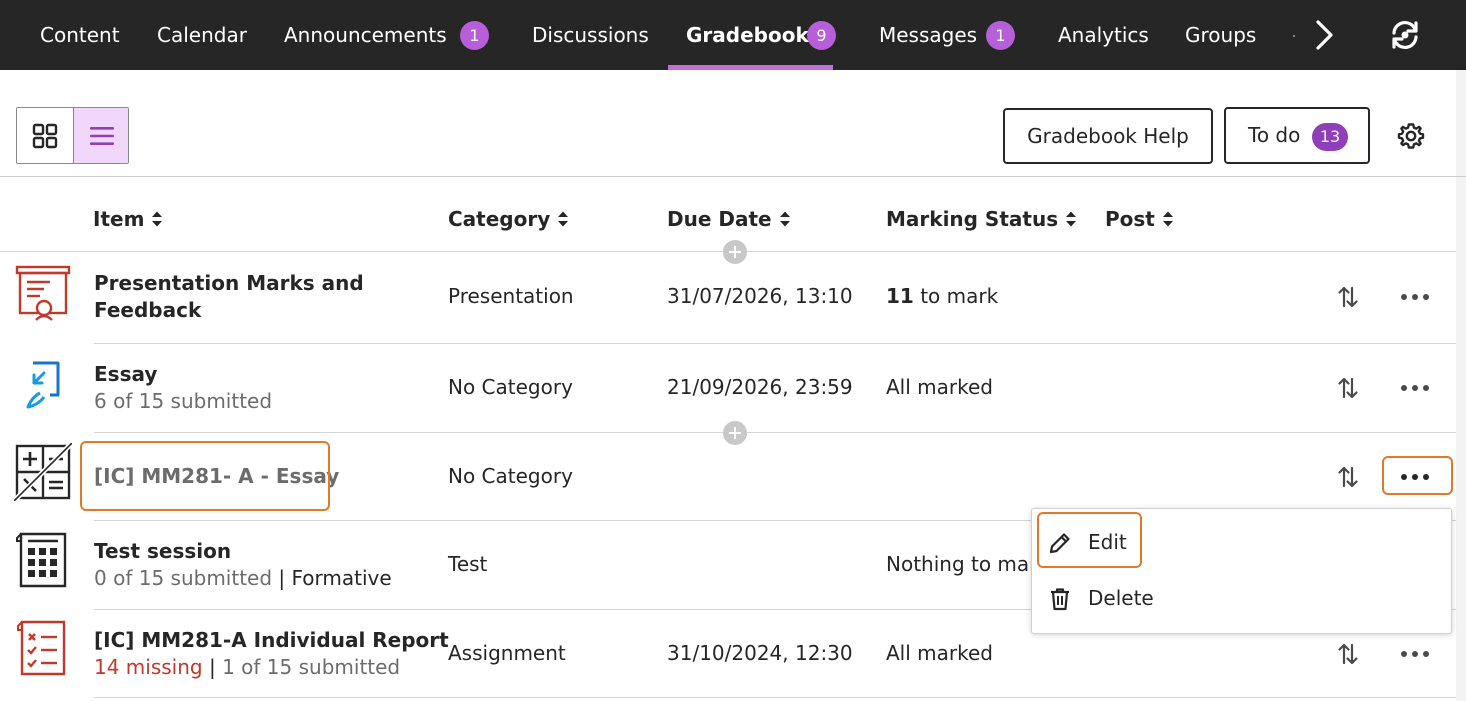 The width and height of the screenshot is (1466, 701). Describe the element at coordinates (1461, 385) in the screenshot. I see `page-scrollbar` at that location.